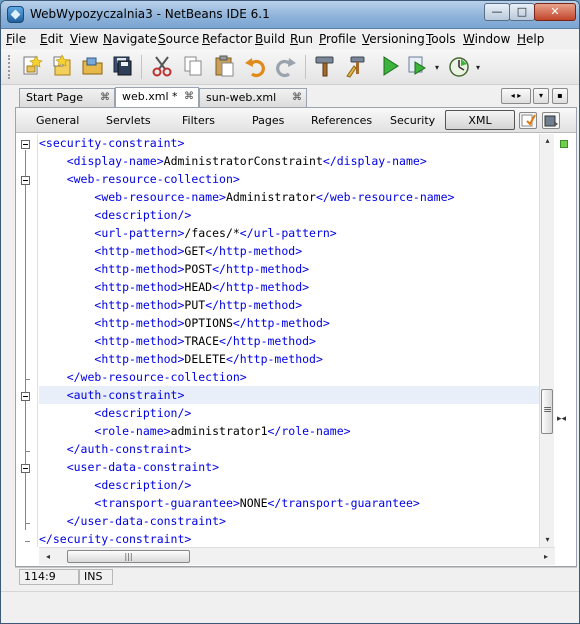 This screenshot has width=580, height=624. Describe the element at coordinates (157, 97) in the screenshot. I see `tab-web-xml: web.xml * ⌘` at that location.